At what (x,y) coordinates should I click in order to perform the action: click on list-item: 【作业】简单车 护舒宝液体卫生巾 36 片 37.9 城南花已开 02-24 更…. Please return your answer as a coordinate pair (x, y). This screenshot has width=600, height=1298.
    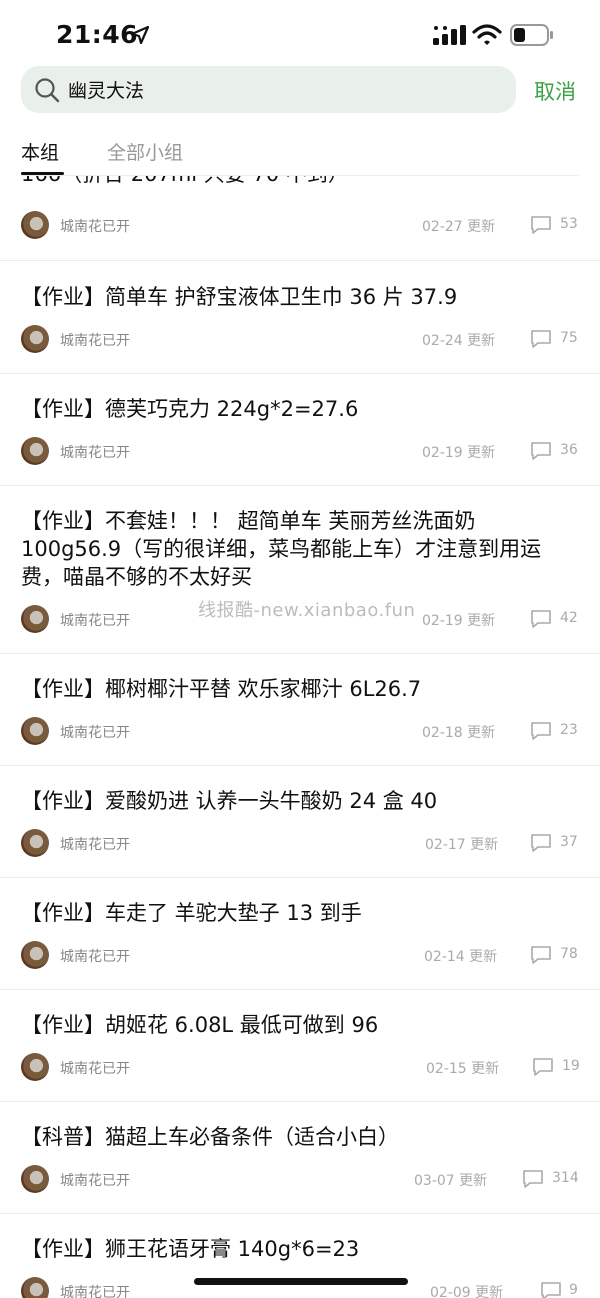
    Looking at the image, I should click on (300, 317).